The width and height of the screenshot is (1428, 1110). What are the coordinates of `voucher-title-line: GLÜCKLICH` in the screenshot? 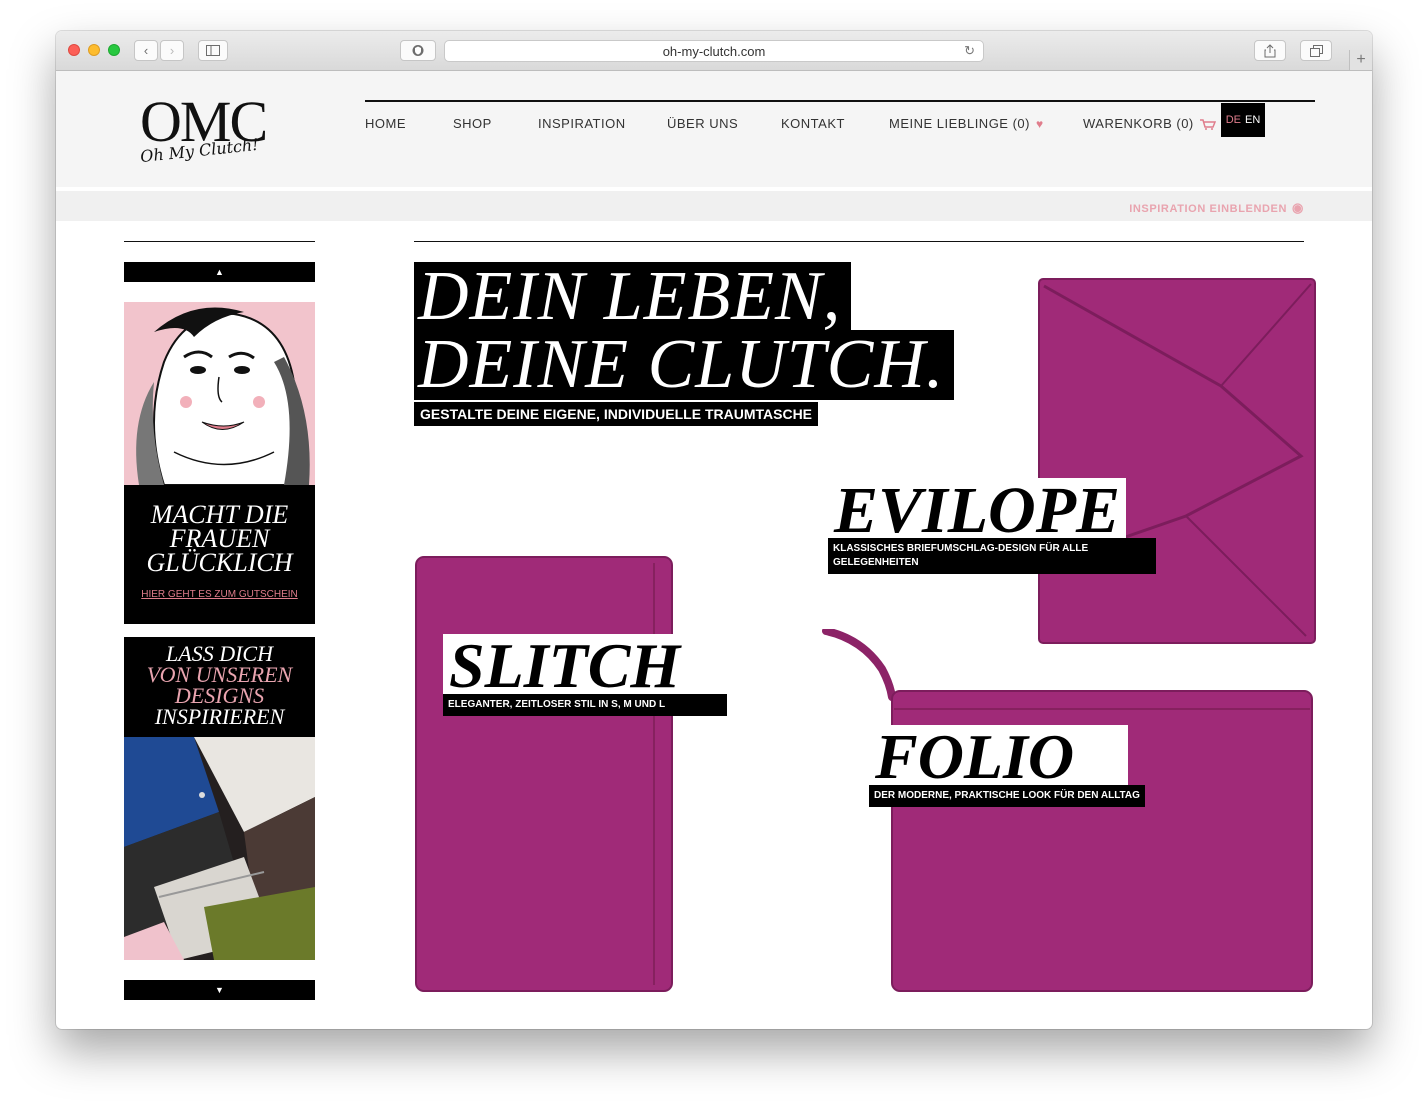 It's located at (219, 562).